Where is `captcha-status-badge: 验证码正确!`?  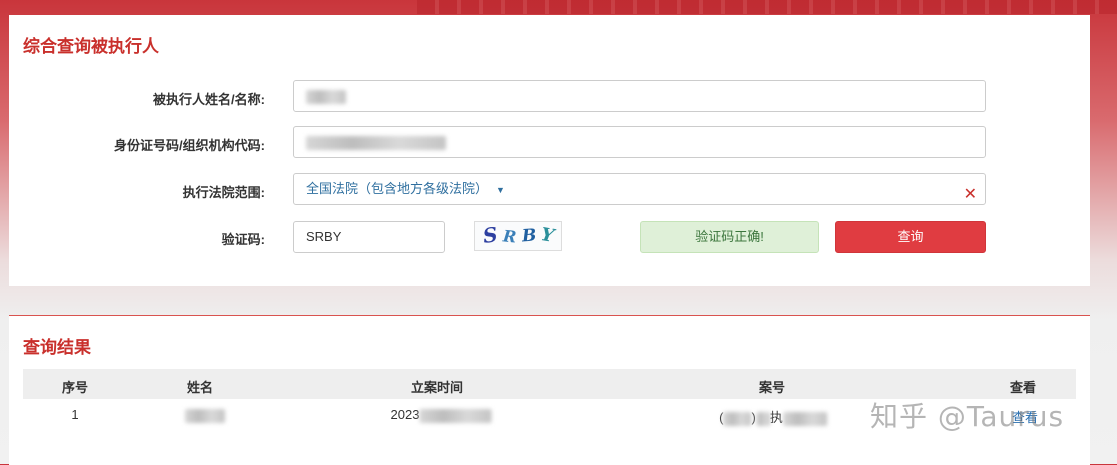
captcha-status-badge: 验证码正确! is located at coordinates (729, 237).